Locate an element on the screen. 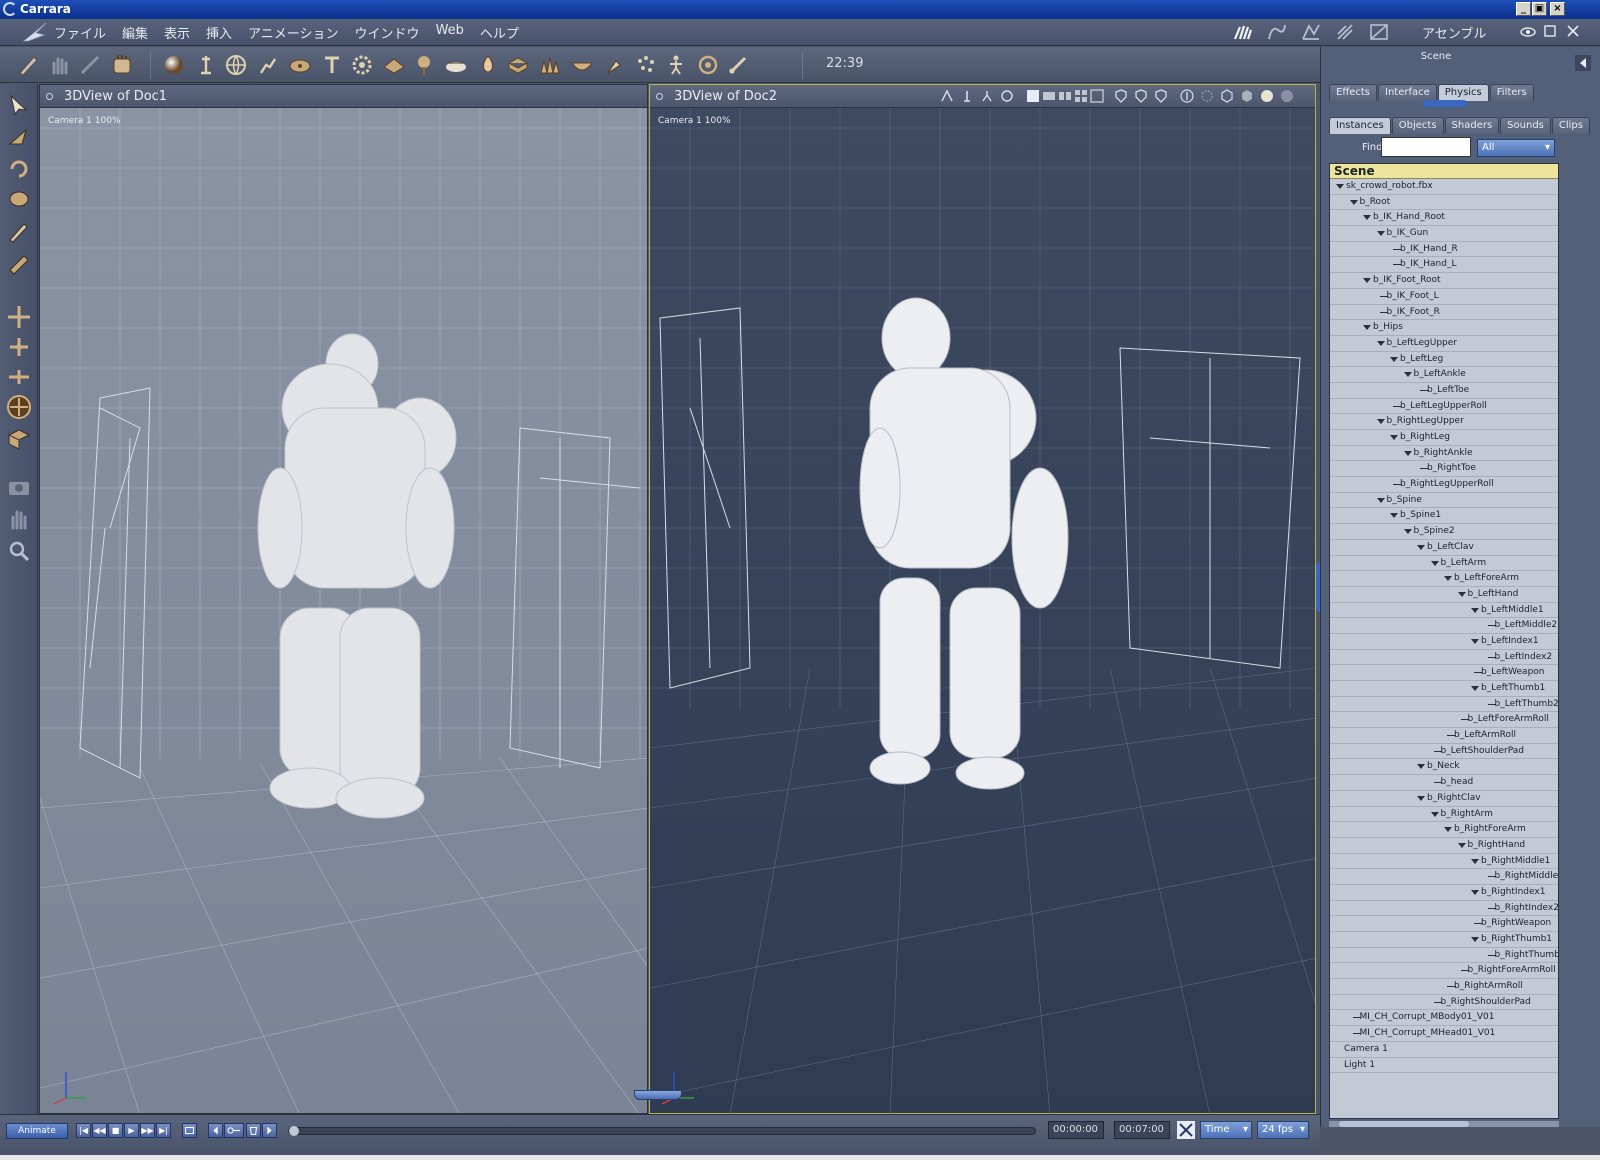 Image resolution: width=1600 pixels, height=1160 pixels. menu-edit: 編集 is located at coordinates (135, 32).